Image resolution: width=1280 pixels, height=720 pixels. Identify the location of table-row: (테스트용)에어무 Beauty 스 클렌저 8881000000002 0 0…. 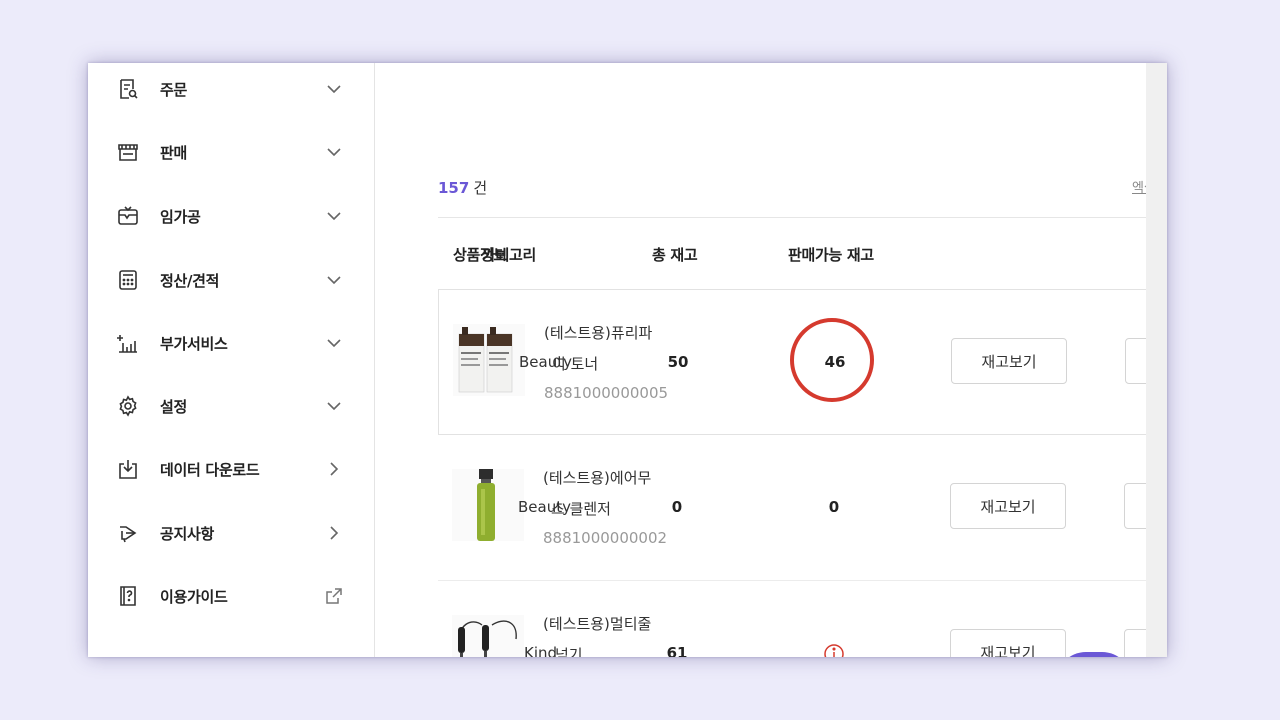
(801, 508).